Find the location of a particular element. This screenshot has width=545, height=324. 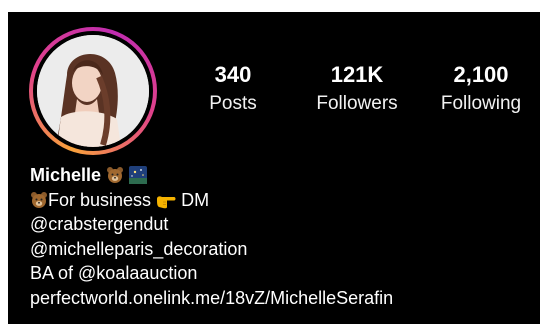

followers-stat: 121K Followers is located at coordinates (357, 89).